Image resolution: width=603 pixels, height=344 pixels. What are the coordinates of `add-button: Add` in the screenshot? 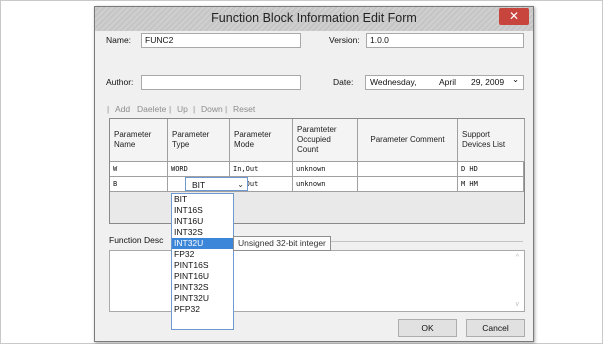 It's located at (122, 109).